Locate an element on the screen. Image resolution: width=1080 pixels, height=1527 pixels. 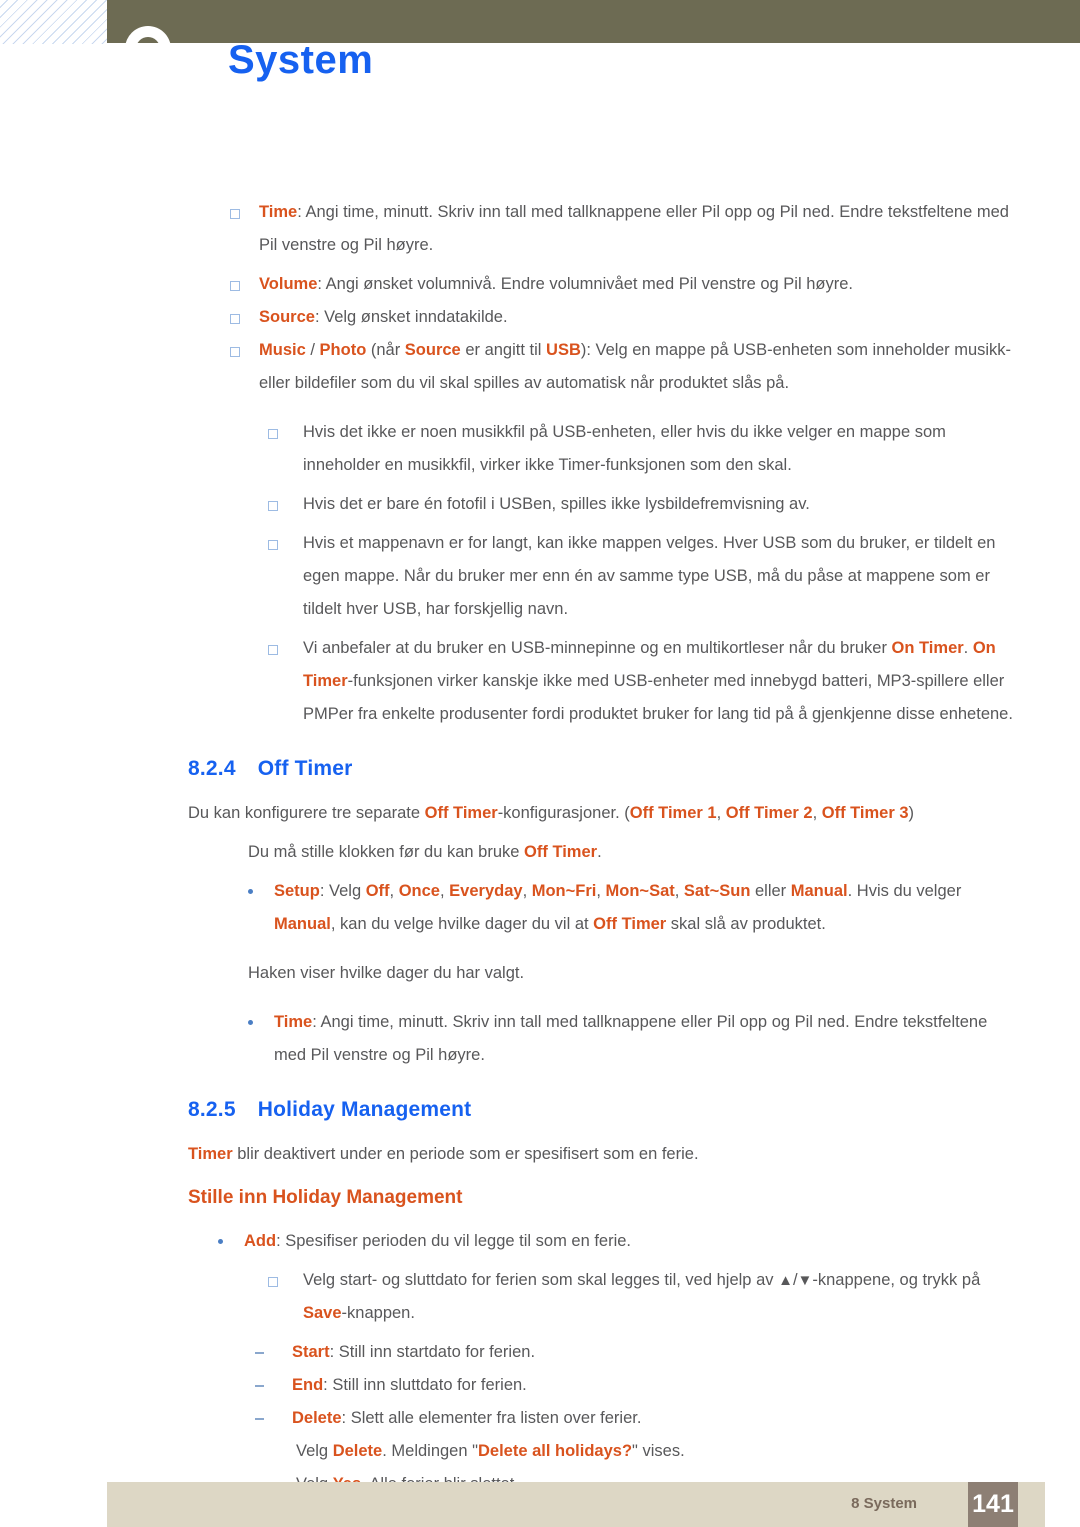
list-item-text: End: Still inn sluttdato for ferien. is located at coordinates (655, 1385).